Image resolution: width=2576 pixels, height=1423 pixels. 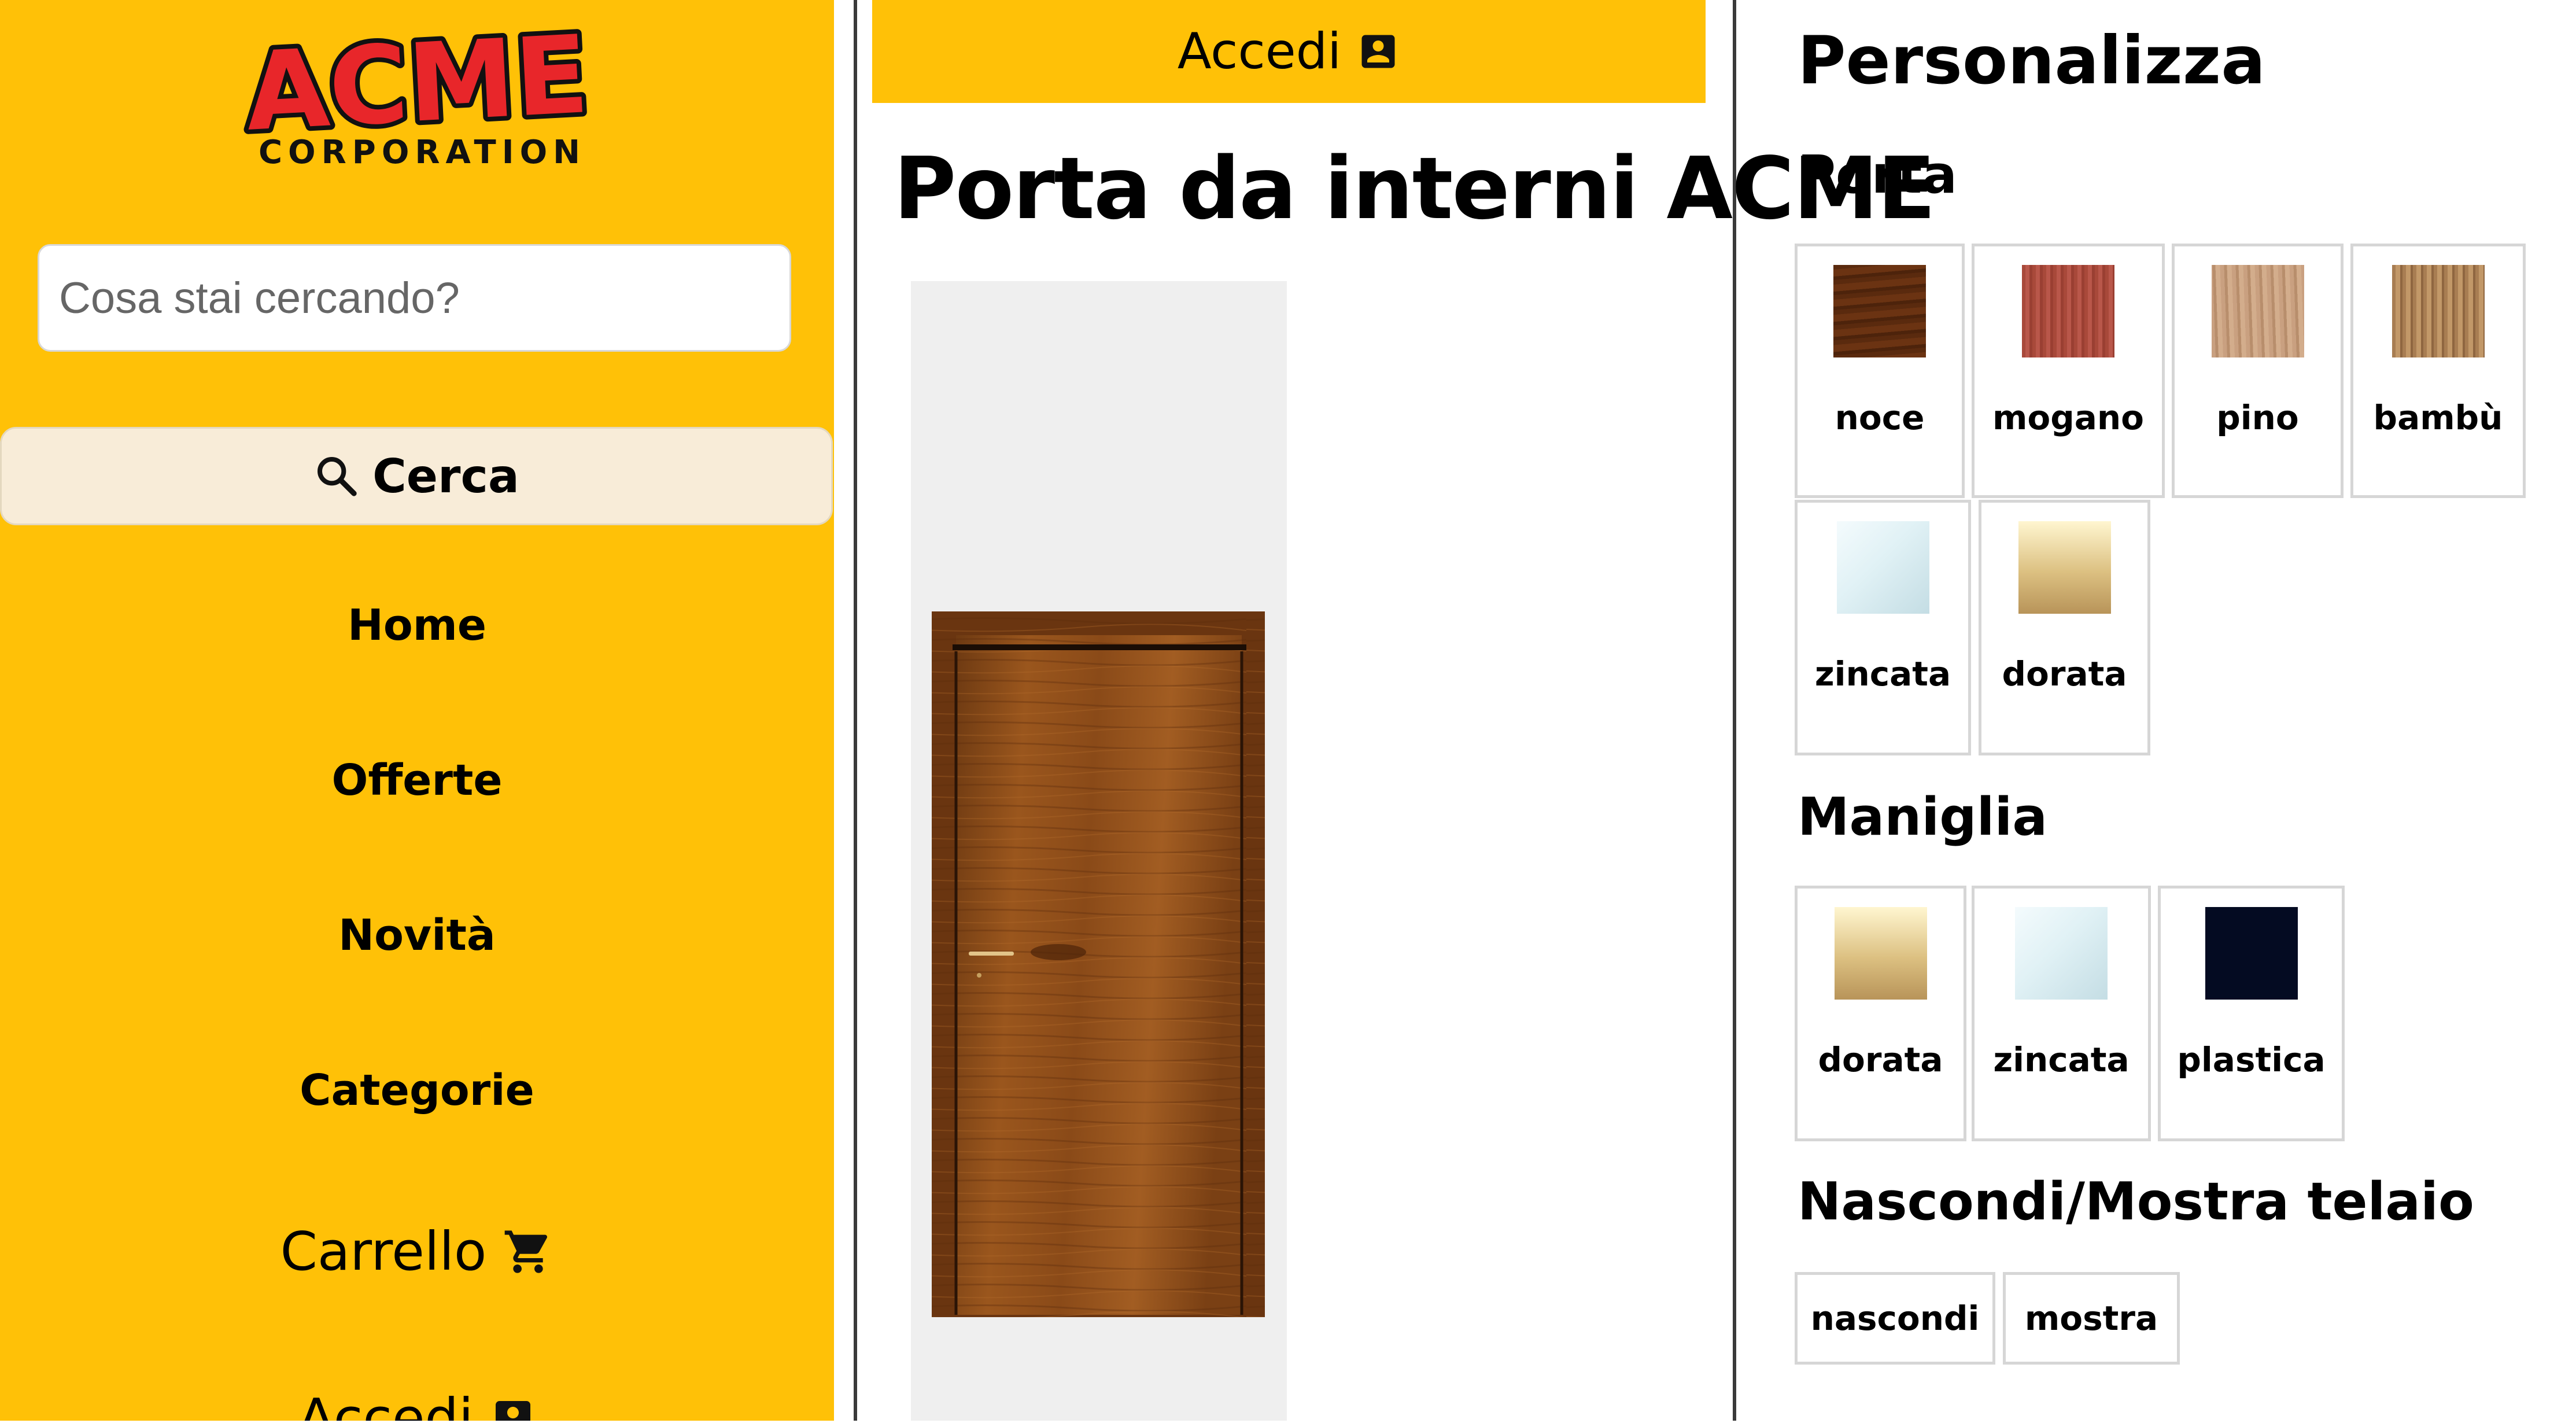 I want to click on search-button: Cerca, so click(x=416, y=476).